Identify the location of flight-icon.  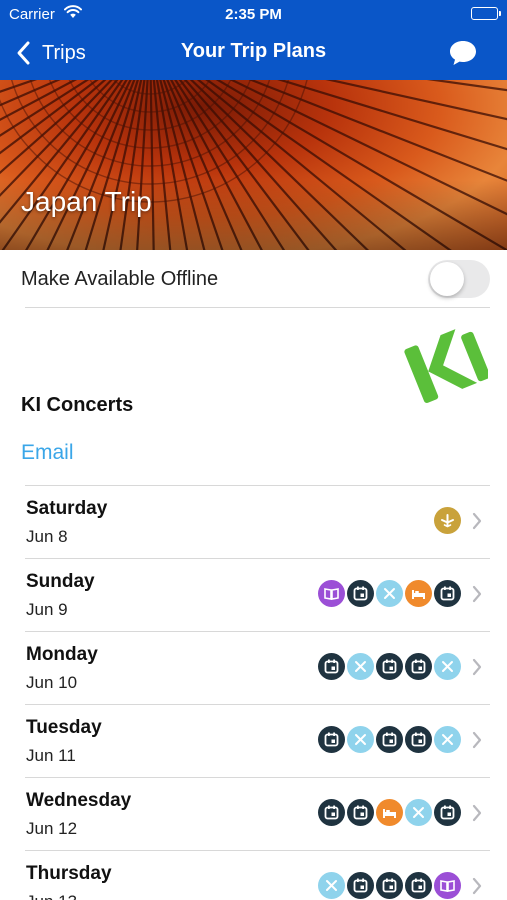
(447, 520).